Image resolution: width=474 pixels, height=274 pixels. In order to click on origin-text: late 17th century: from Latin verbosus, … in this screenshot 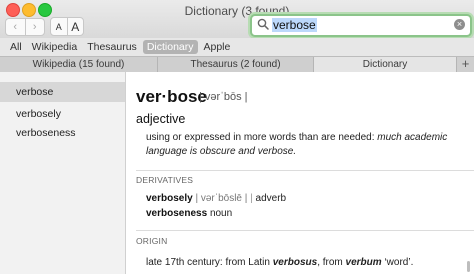, I will do `click(306, 262)`.